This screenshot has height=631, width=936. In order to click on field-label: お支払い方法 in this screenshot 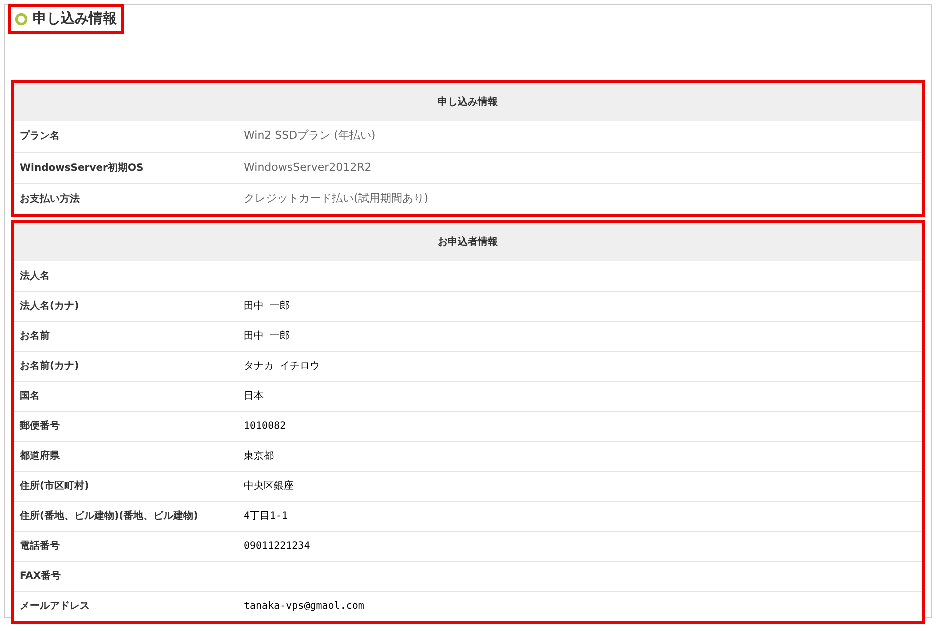, I will do `click(50, 199)`.